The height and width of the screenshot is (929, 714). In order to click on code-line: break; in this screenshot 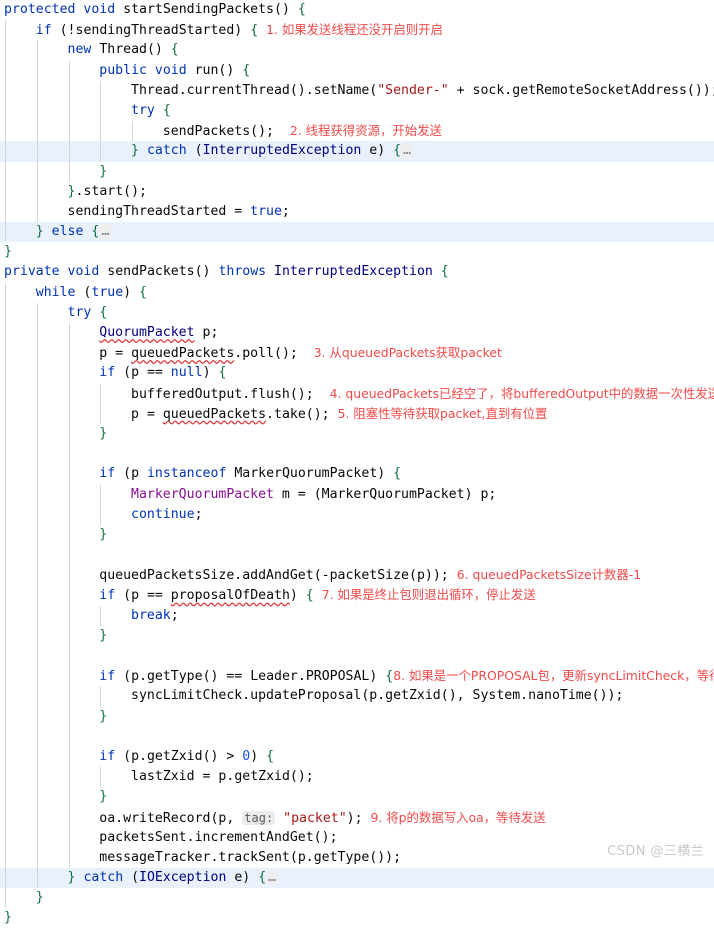, I will do `click(357, 615)`.